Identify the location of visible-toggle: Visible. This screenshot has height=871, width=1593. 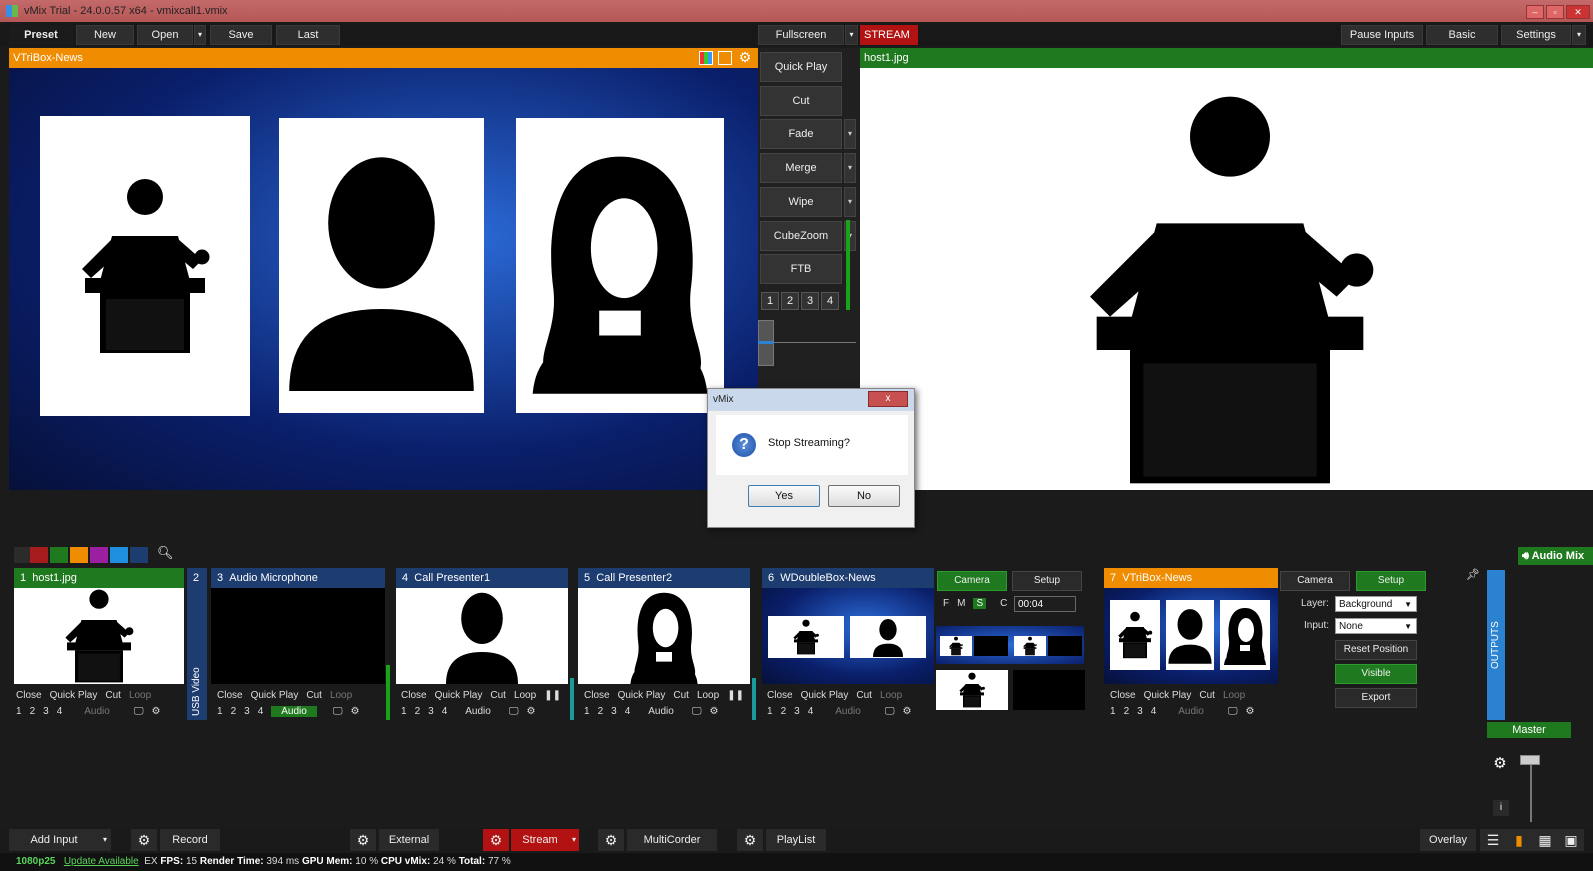
(1376, 674).